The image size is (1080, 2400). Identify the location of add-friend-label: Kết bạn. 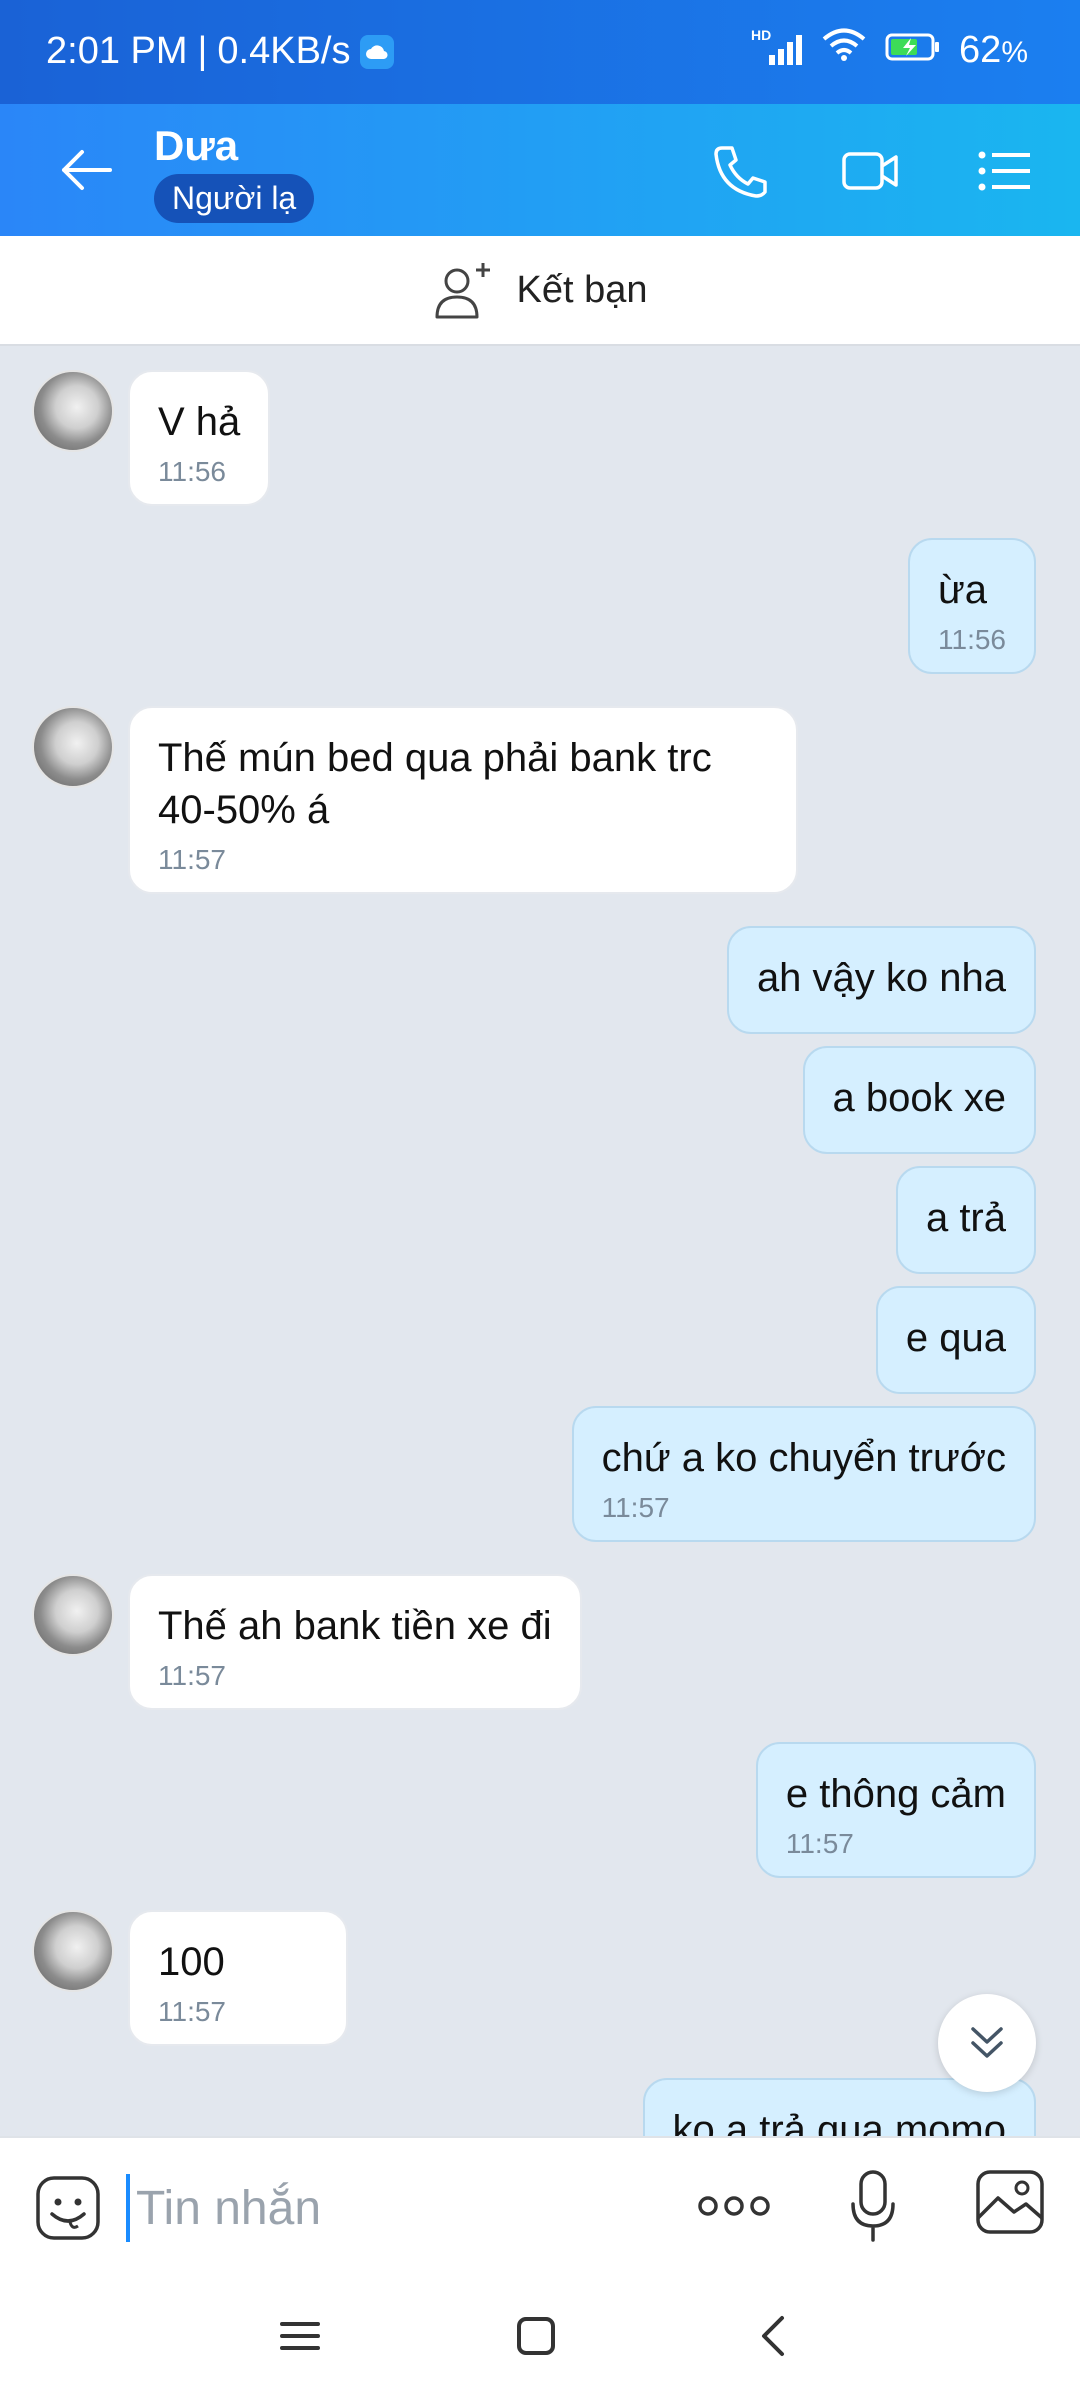
(582, 289).